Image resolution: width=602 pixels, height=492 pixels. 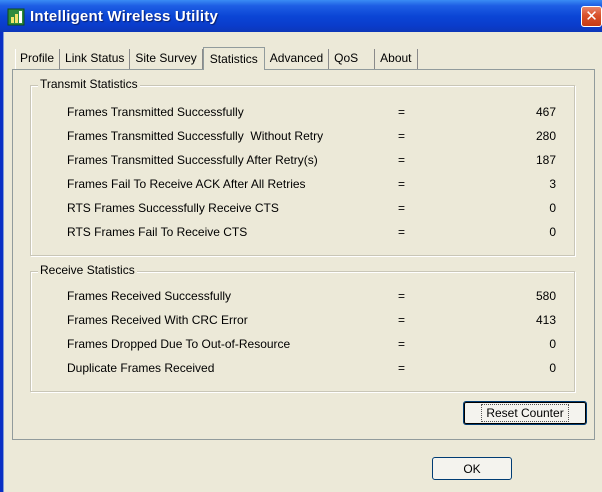 I want to click on stat-value: 187, so click(x=545, y=160).